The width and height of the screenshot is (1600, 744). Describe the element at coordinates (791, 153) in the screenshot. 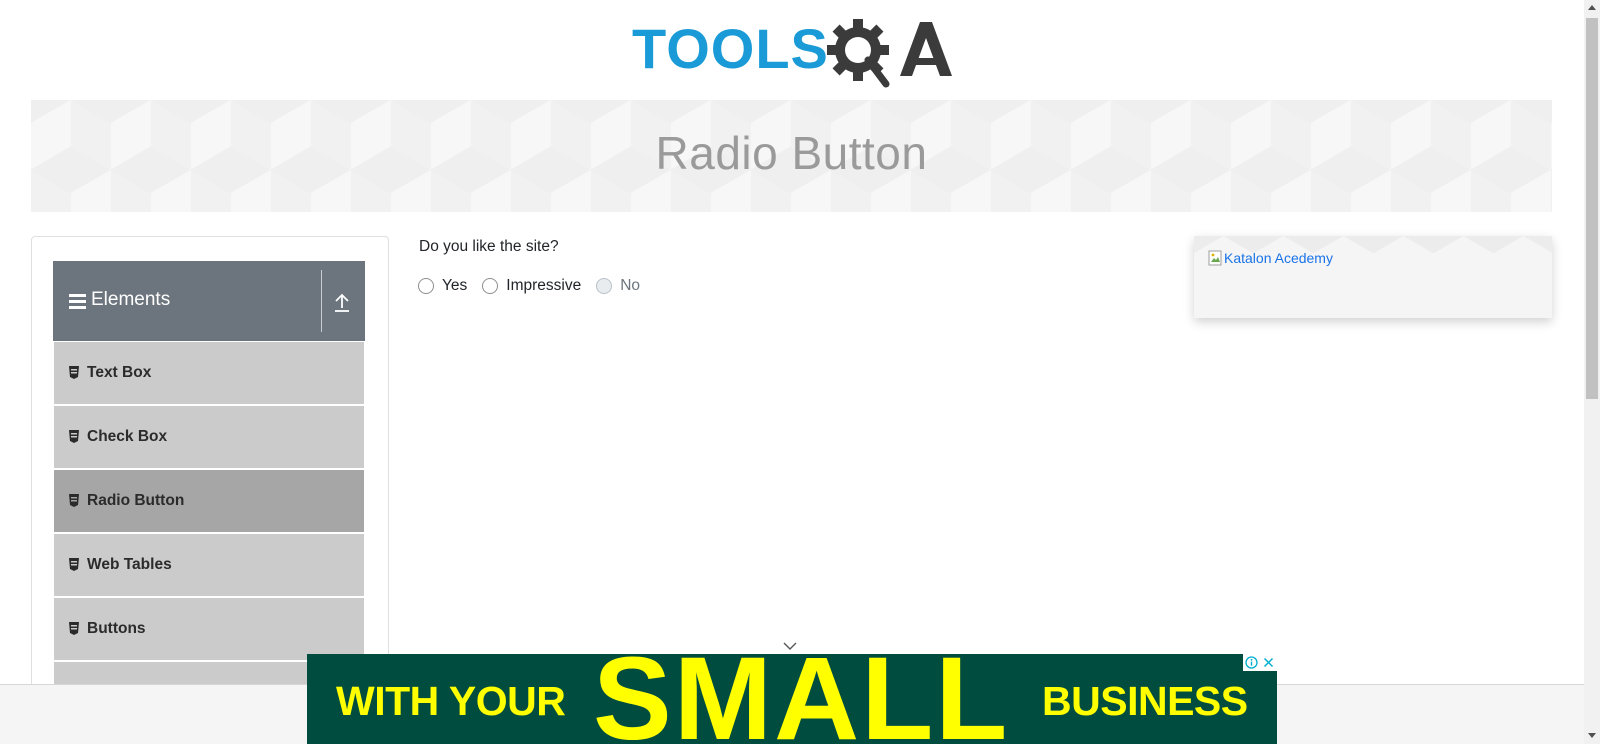

I see `page-title: Radio Button` at that location.